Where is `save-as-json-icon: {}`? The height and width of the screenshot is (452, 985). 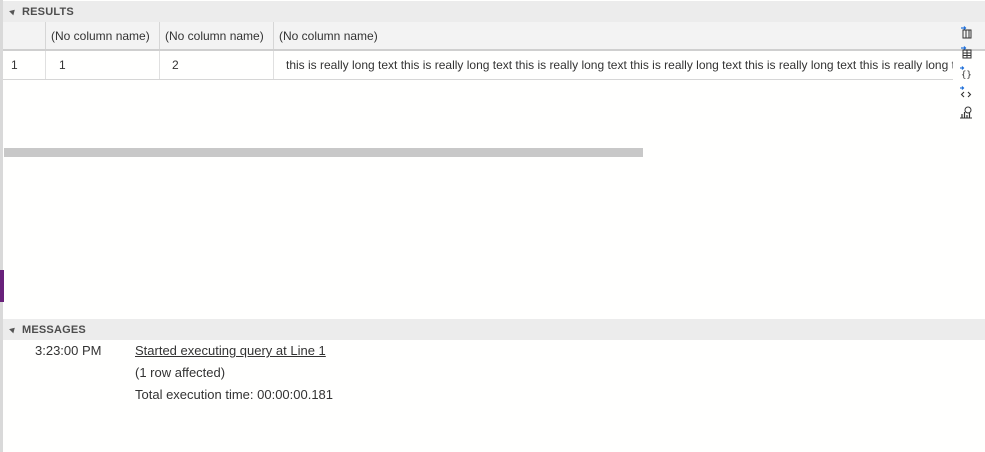 save-as-json-icon: {} is located at coordinates (966, 72).